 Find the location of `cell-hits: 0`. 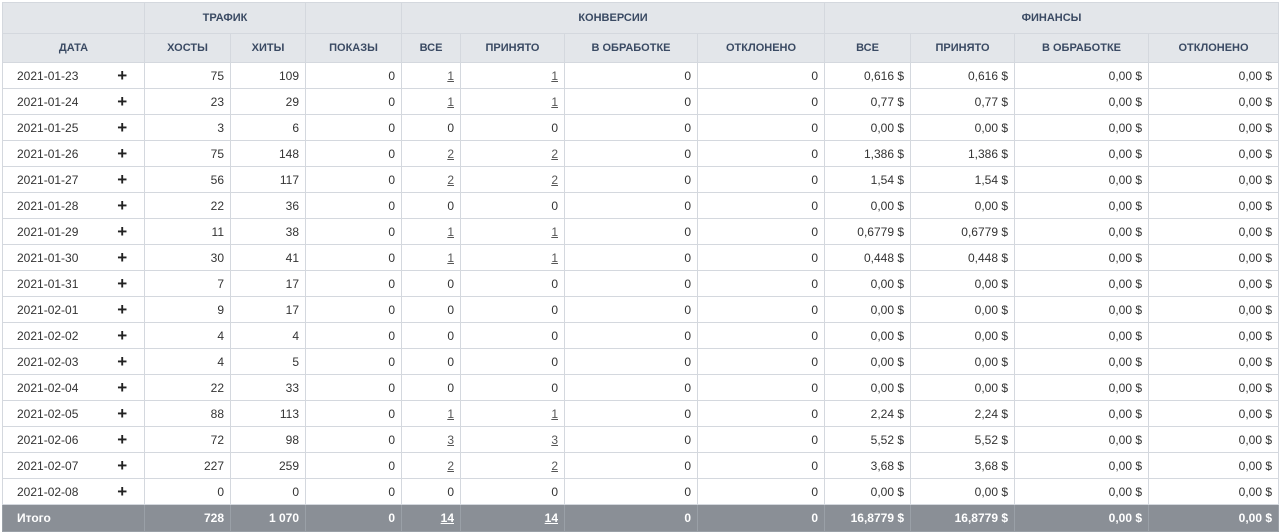

cell-hits: 0 is located at coordinates (268, 491).